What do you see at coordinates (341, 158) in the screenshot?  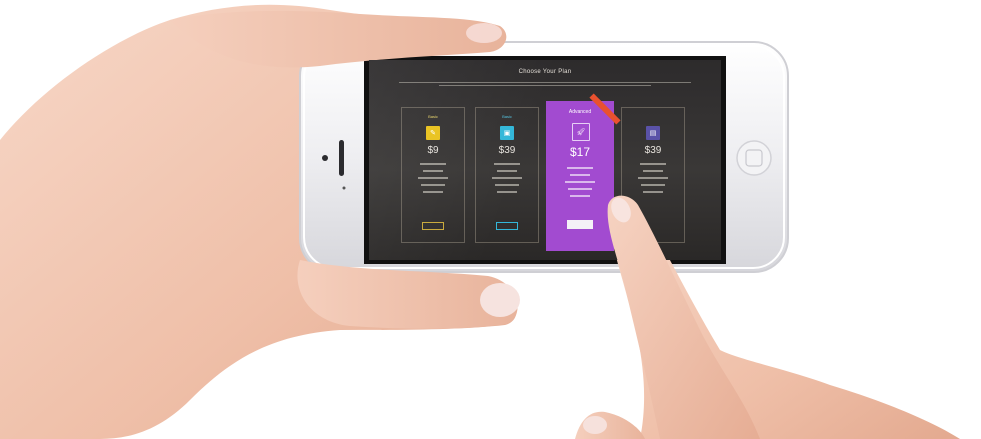 I see `earpiece-icon` at bounding box center [341, 158].